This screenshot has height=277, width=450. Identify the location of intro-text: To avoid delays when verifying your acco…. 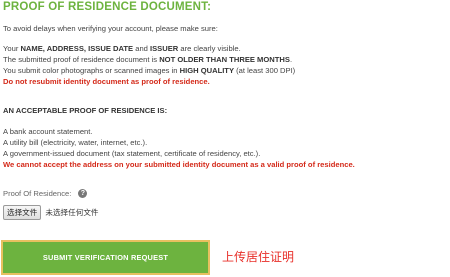
(110, 28).